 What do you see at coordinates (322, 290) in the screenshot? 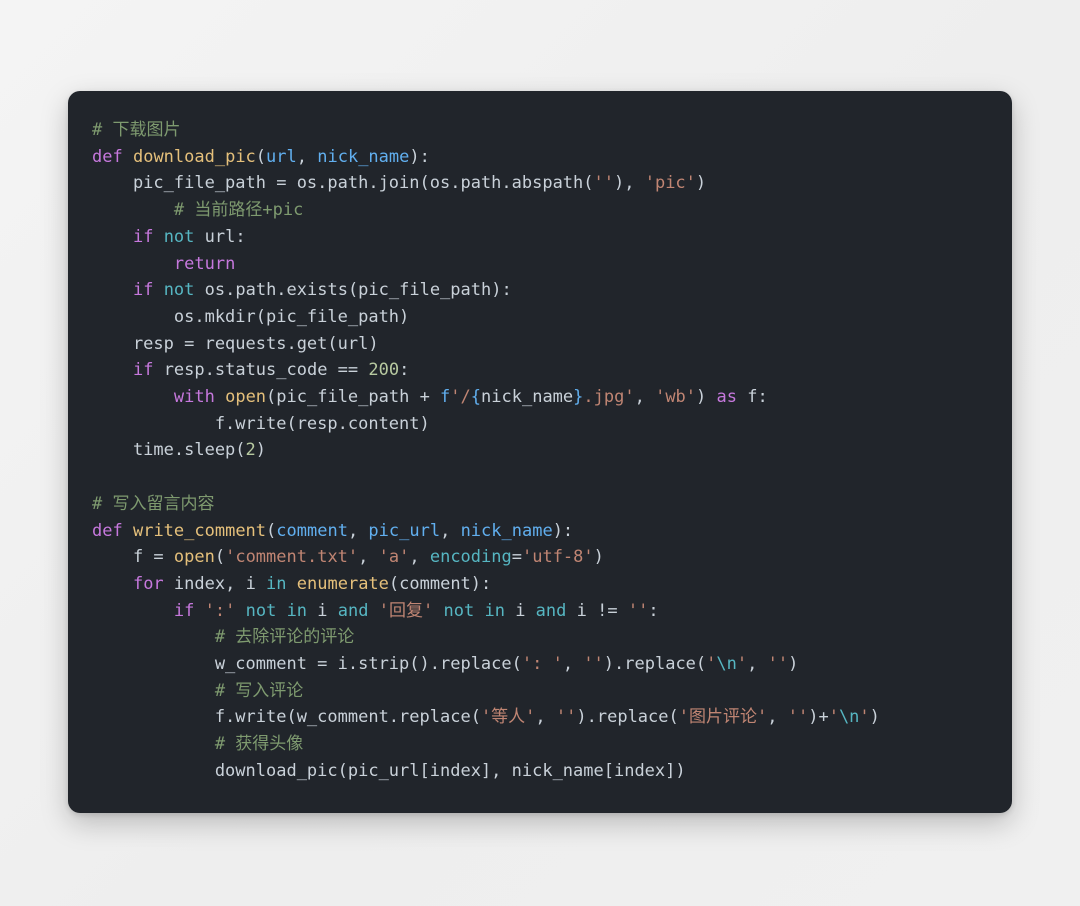
I see `code-line: if not os.path.exists(pic_file_path):` at bounding box center [322, 290].